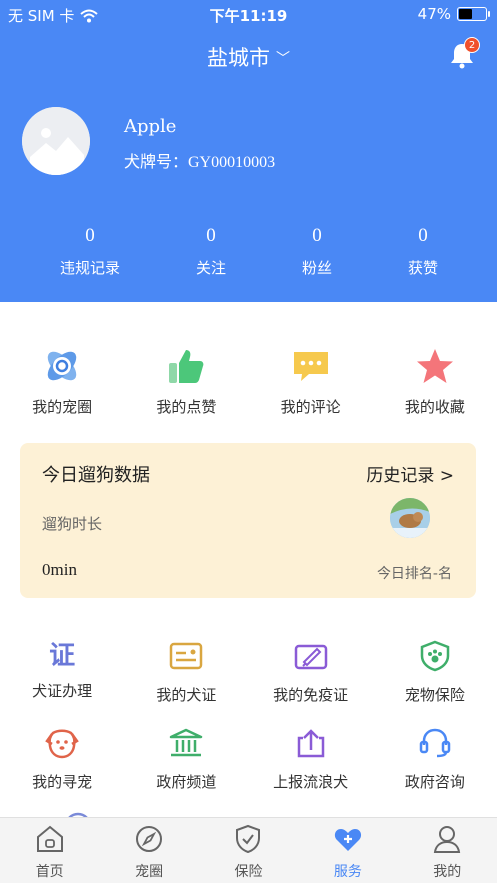  Describe the element at coordinates (62, 782) in the screenshot. I see `service-label: 我的寻宠` at that location.